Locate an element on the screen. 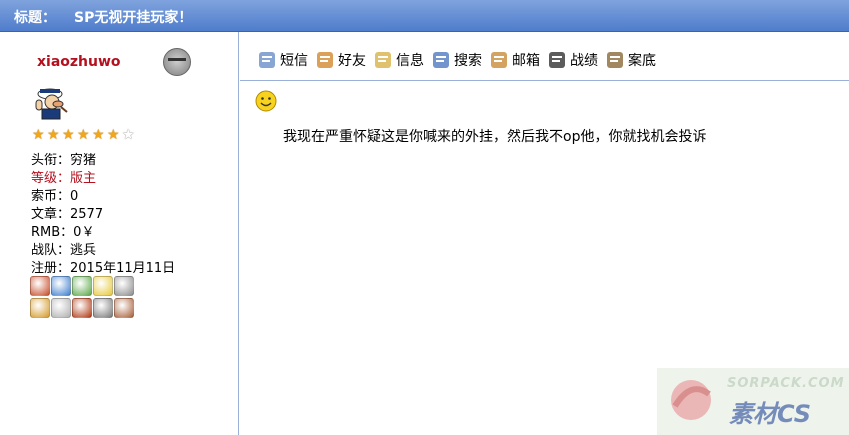 This screenshot has width=849, height=435. user-toolbar: 短信 好友 信息 搜索 邮箱 战绩 案底 is located at coordinates (460, 60).